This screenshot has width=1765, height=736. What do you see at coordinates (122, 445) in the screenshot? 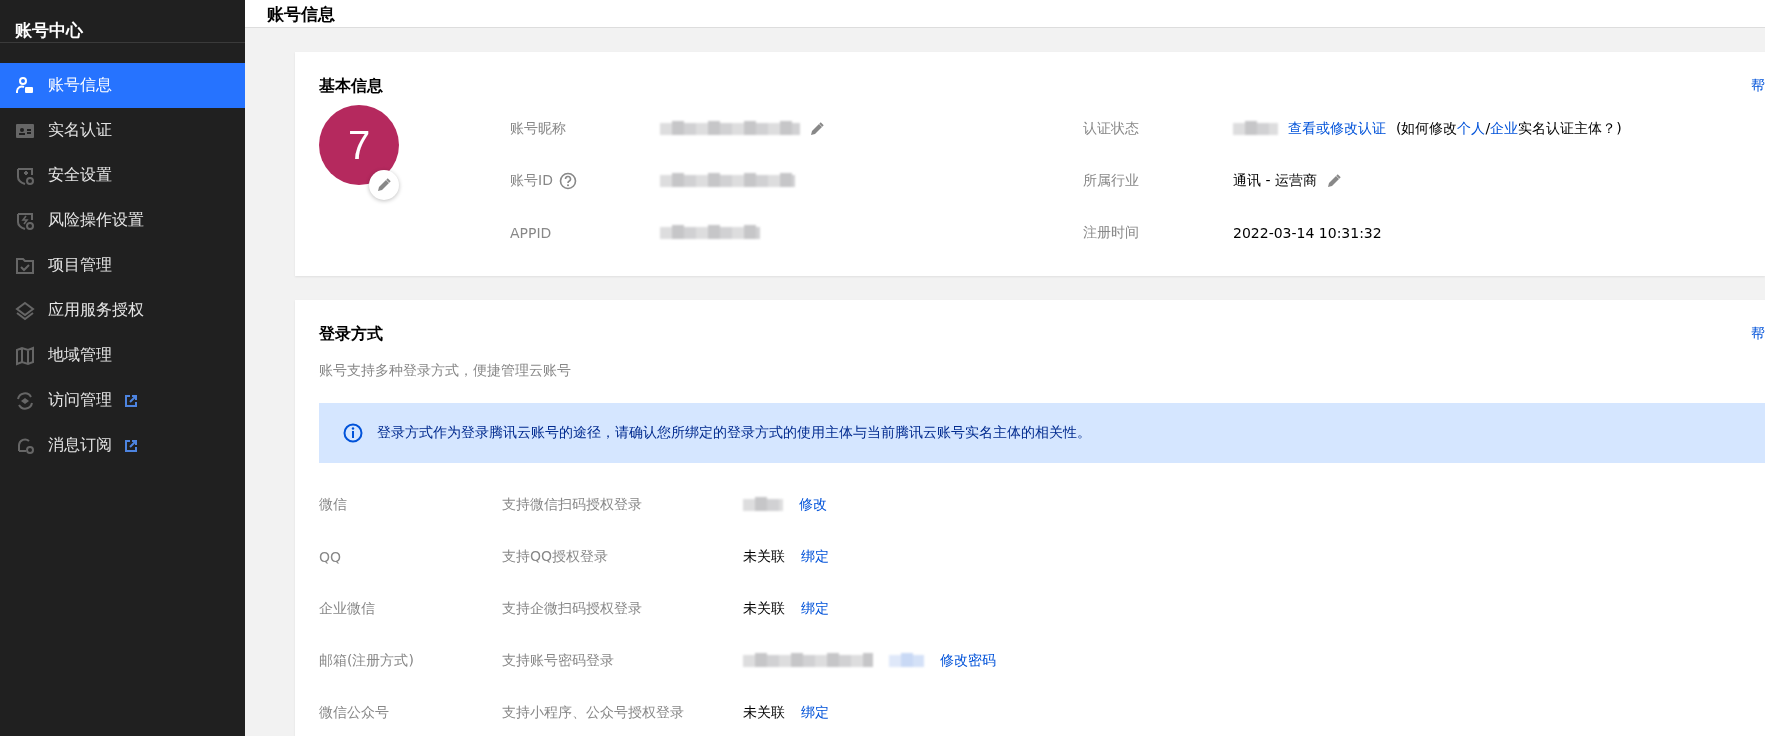
I see `sidebar-item: 消息订阅` at bounding box center [122, 445].